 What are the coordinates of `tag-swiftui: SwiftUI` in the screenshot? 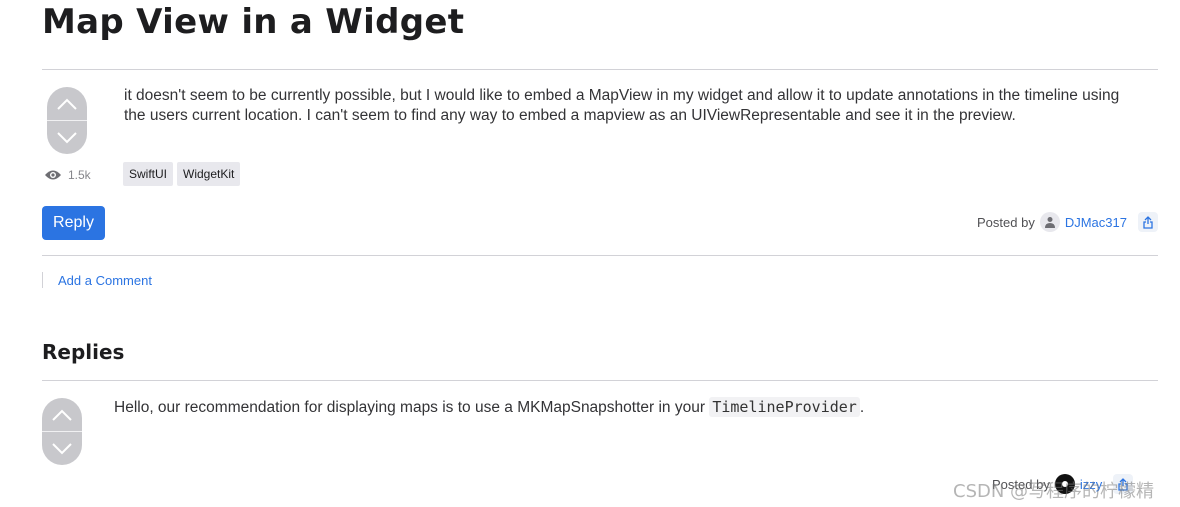 It's located at (148, 174).